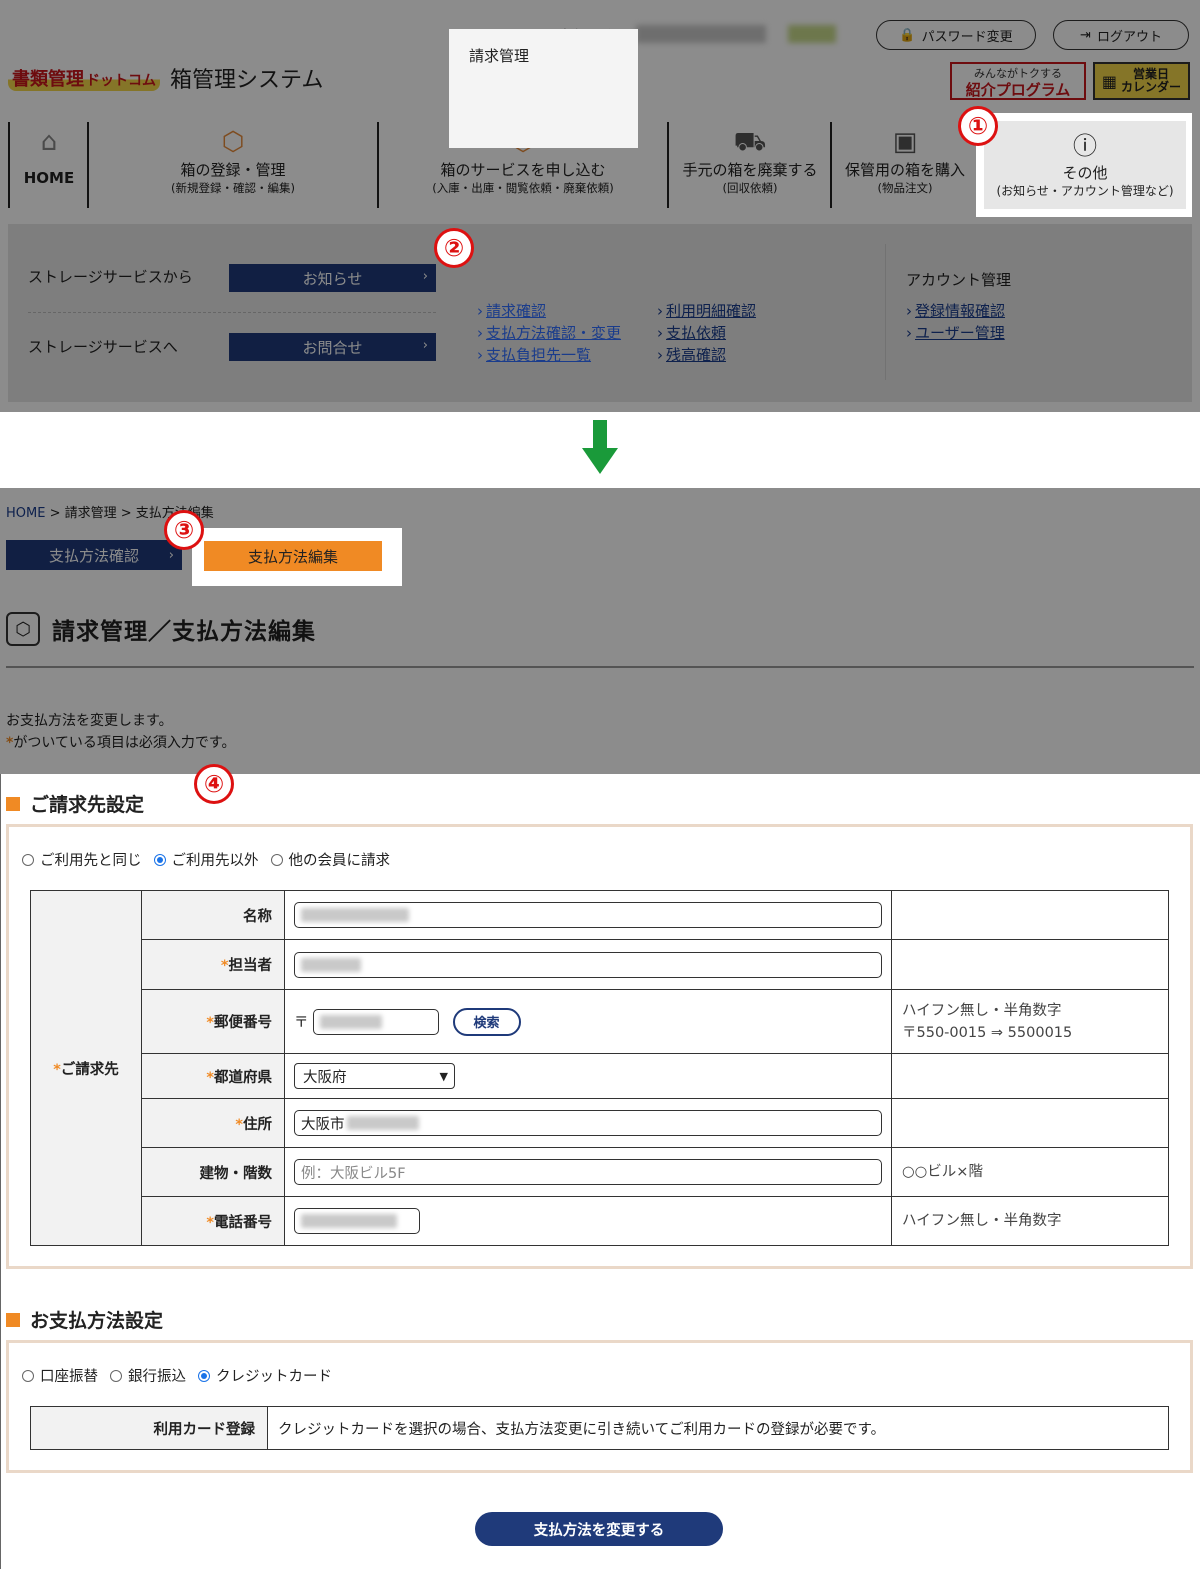 The image size is (1200, 1569). I want to click on nav-home: ⌂ HOME, so click(49, 164).